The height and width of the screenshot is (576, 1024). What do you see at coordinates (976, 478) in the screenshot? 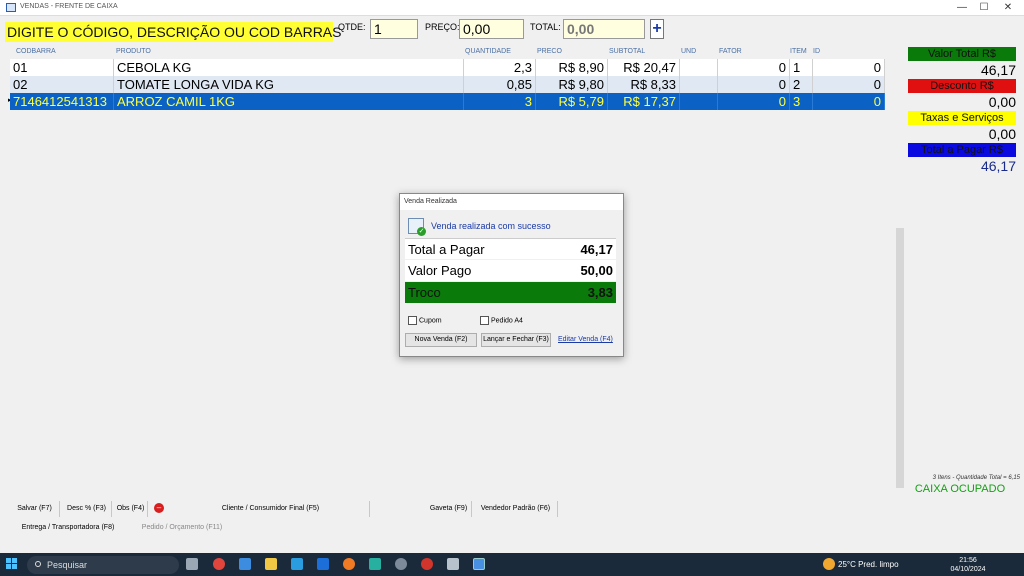
I see `items-info: 3 Itens - Quantidade Total = 6,15` at bounding box center [976, 478].